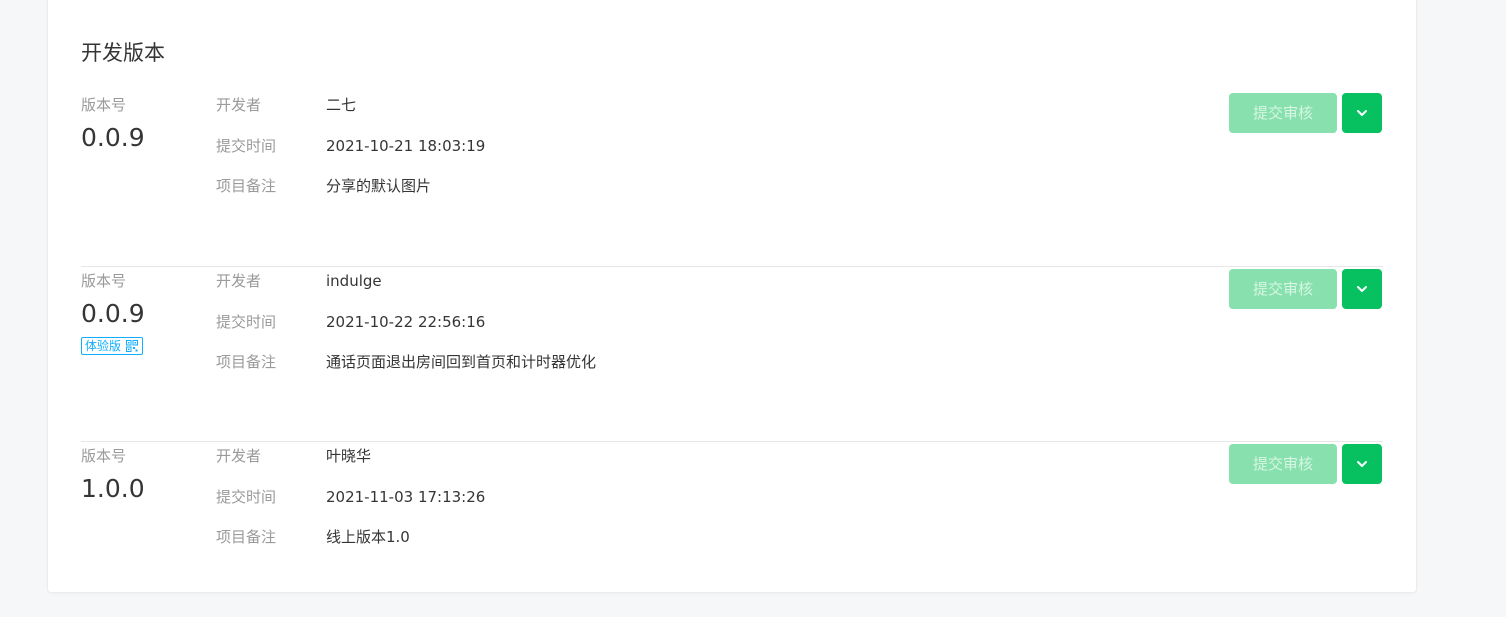  What do you see at coordinates (349, 456) in the screenshot?
I see `developer-value: 叶晓华` at bounding box center [349, 456].